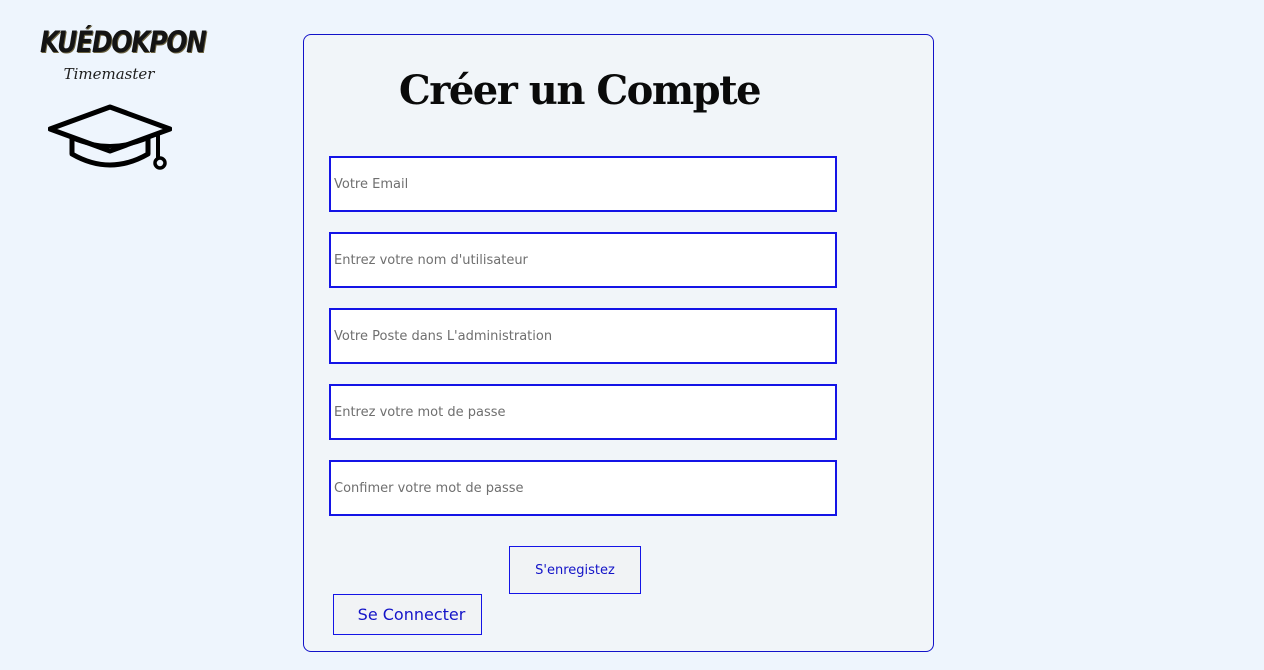 The height and width of the screenshot is (670, 1264). I want to click on username-field, so click(583, 260).